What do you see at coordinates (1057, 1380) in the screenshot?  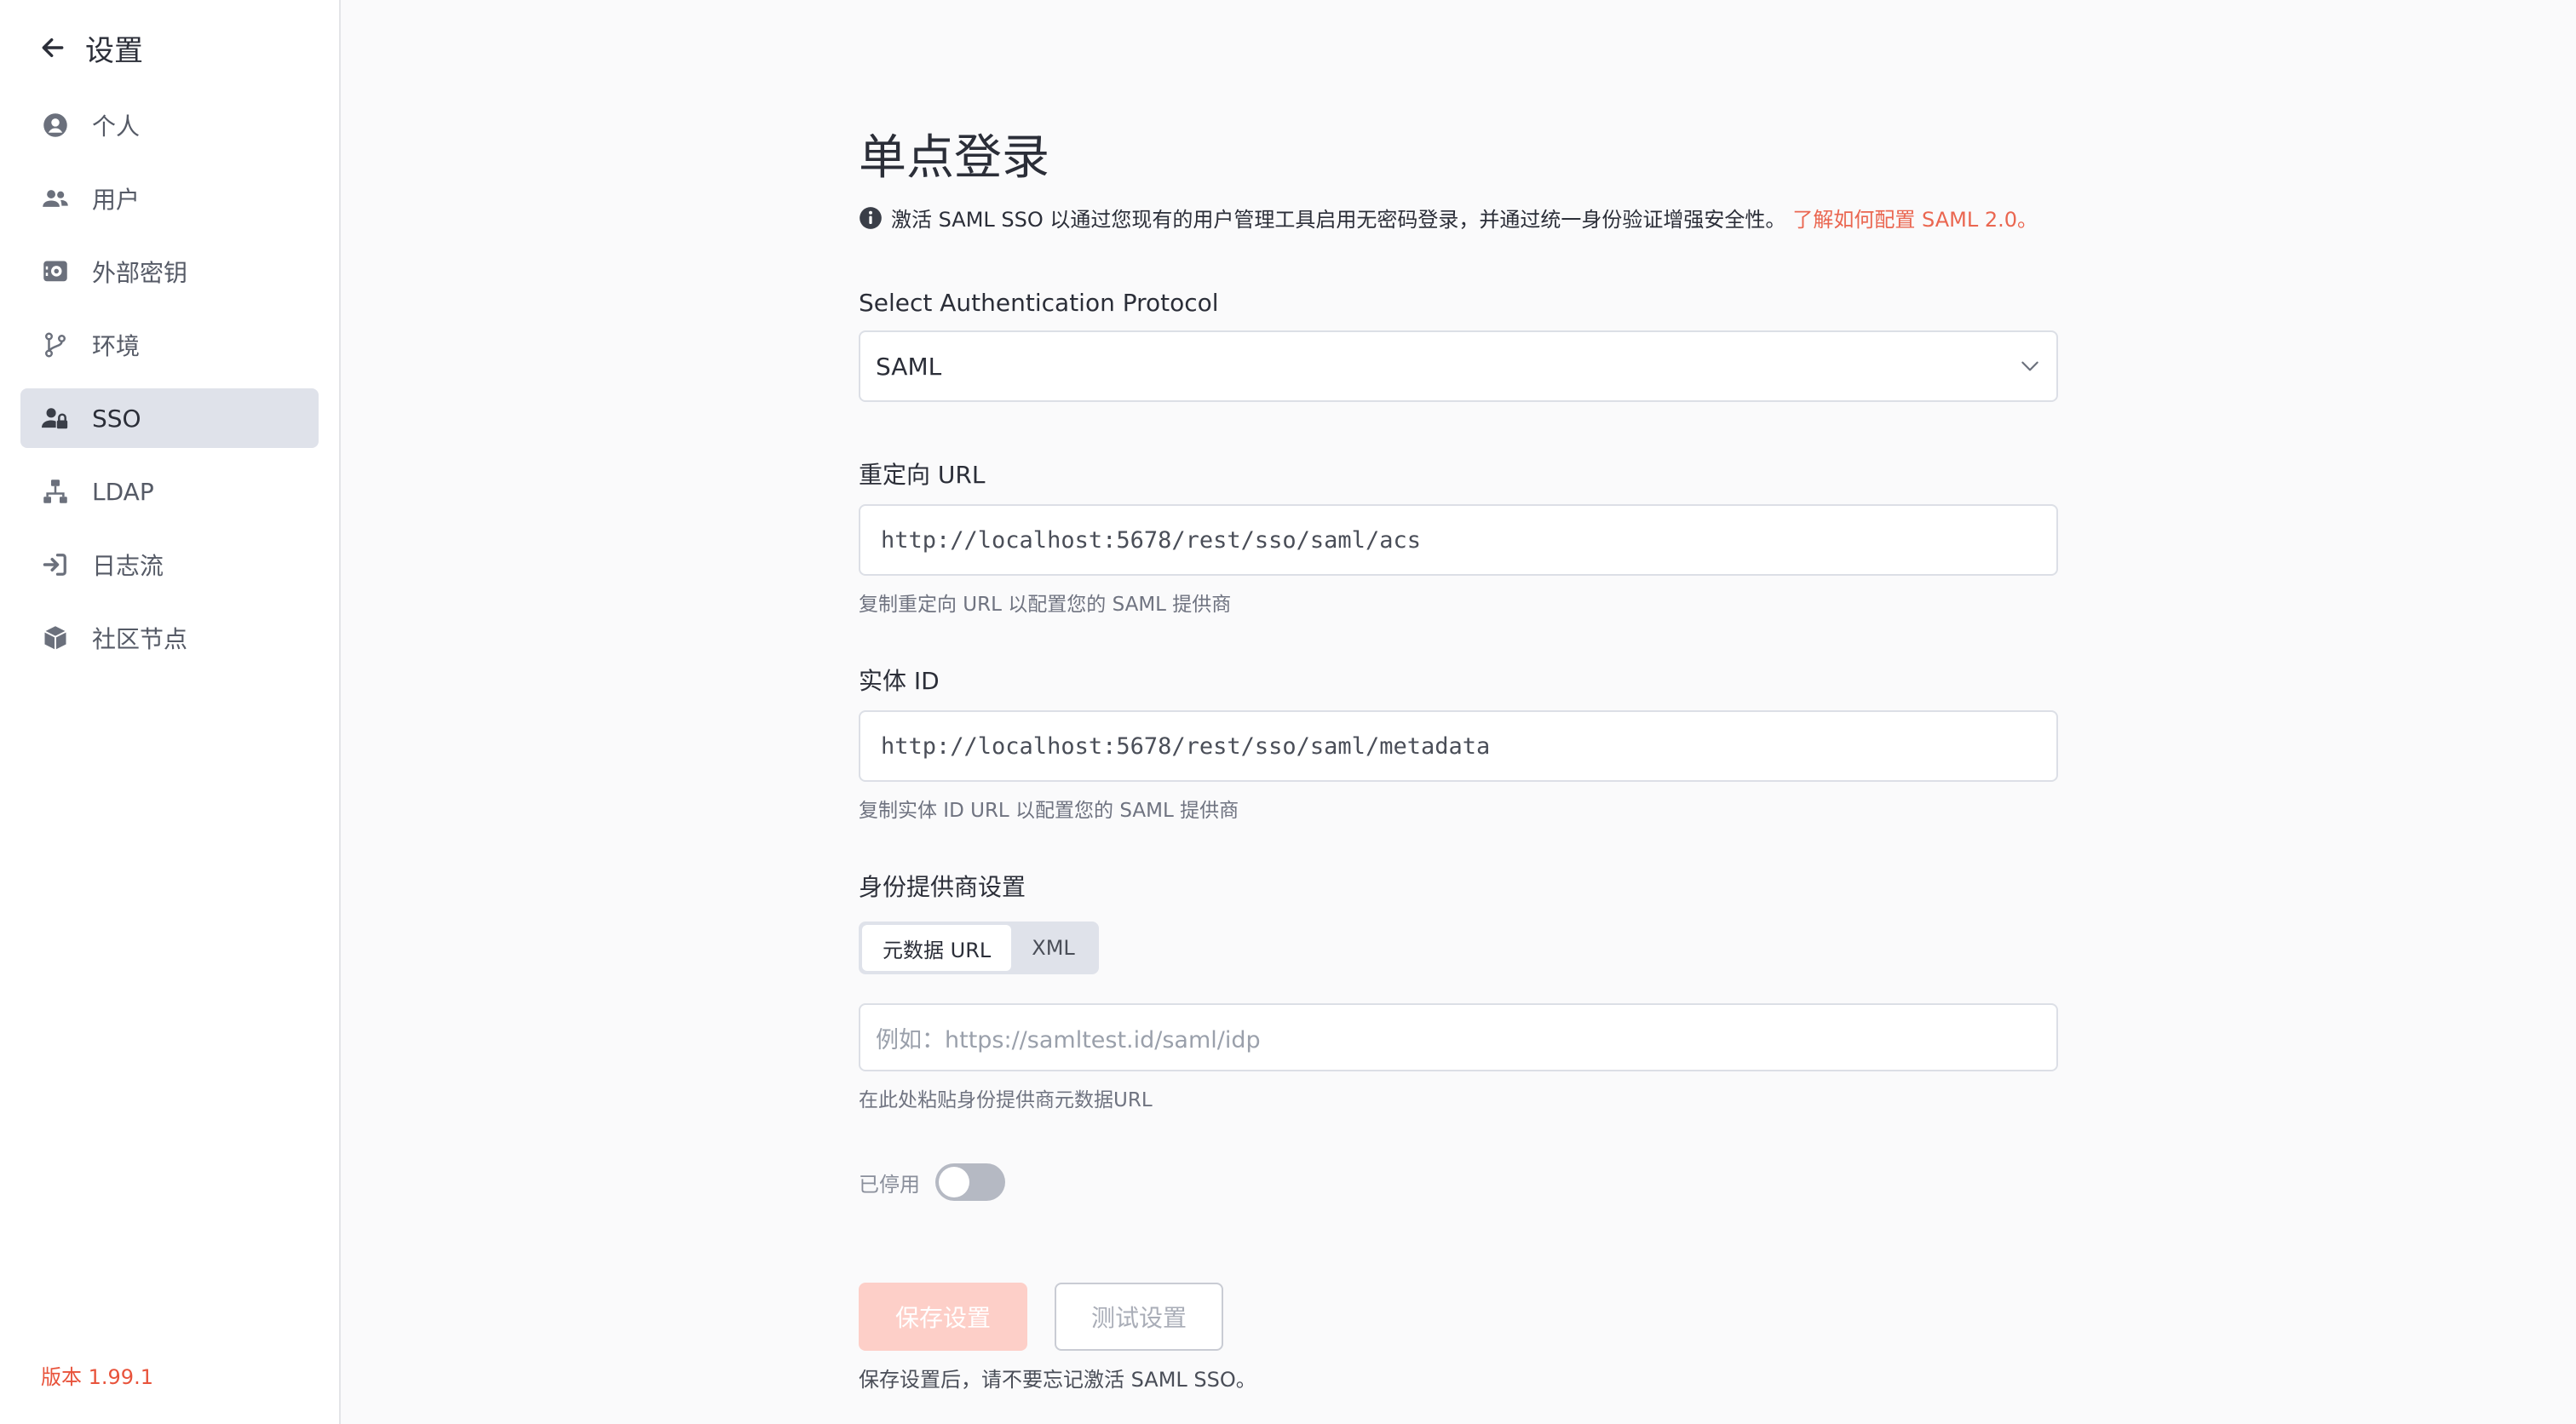 I see `save-reminder-text: 保存设置后，请不要忘记激活 SAML SSO。` at bounding box center [1057, 1380].